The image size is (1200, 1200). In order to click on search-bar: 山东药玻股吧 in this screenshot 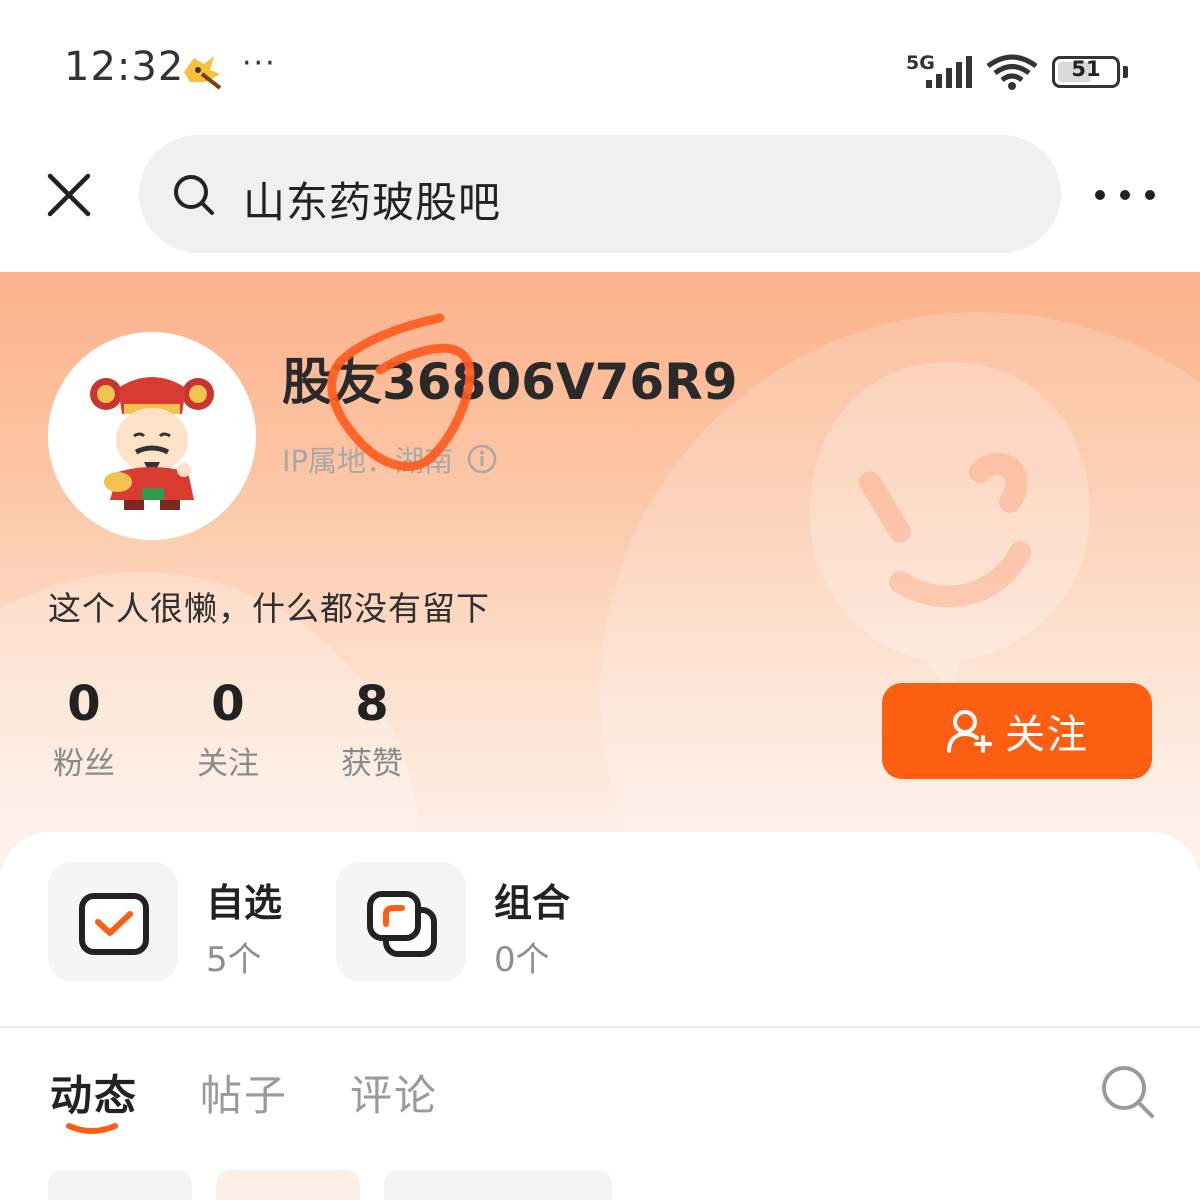, I will do `click(600, 194)`.